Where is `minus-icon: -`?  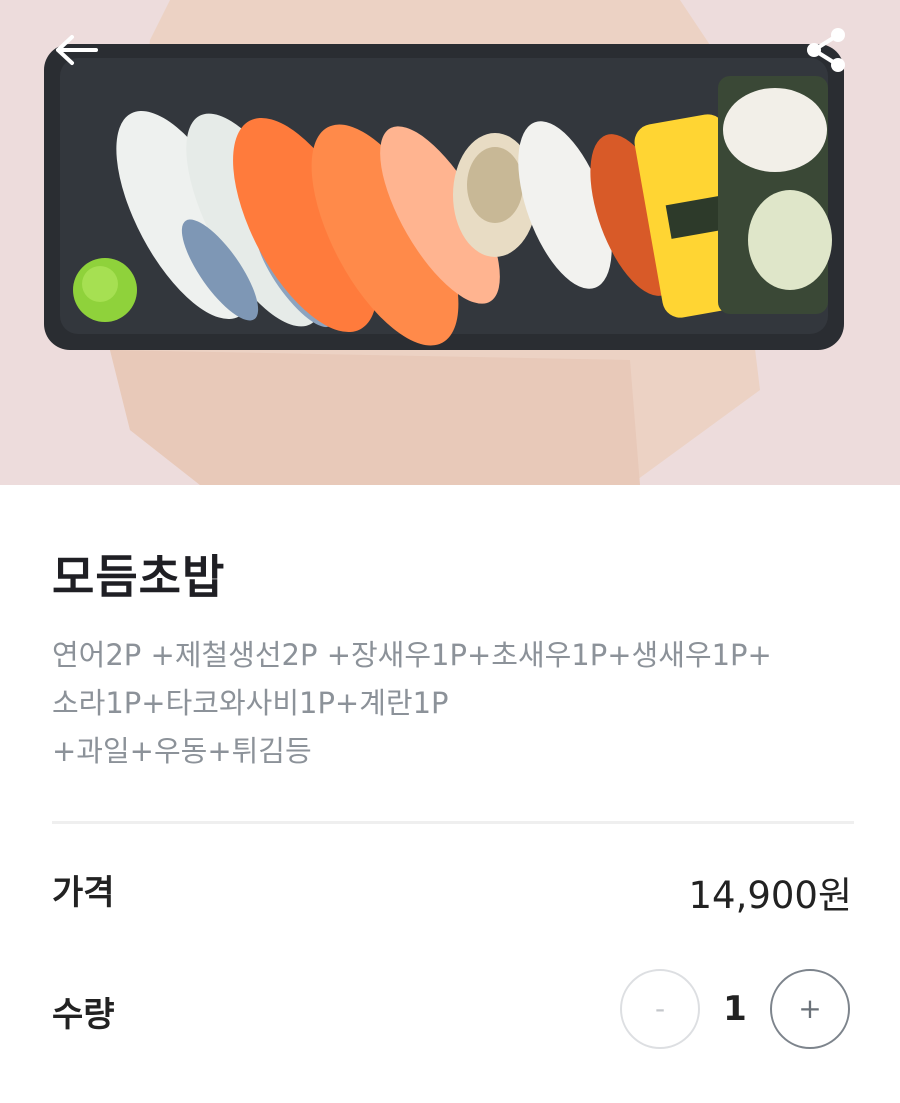 minus-icon: - is located at coordinates (660, 1008).